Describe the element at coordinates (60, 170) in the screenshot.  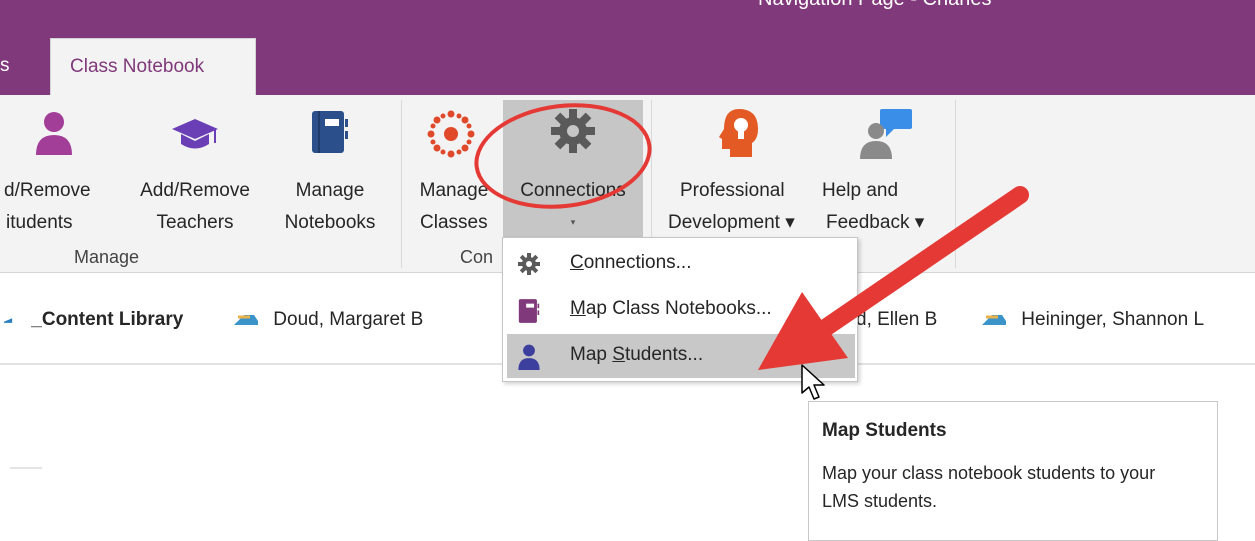
I see `add-remove-students-button: d/Remove itudents` at that location.